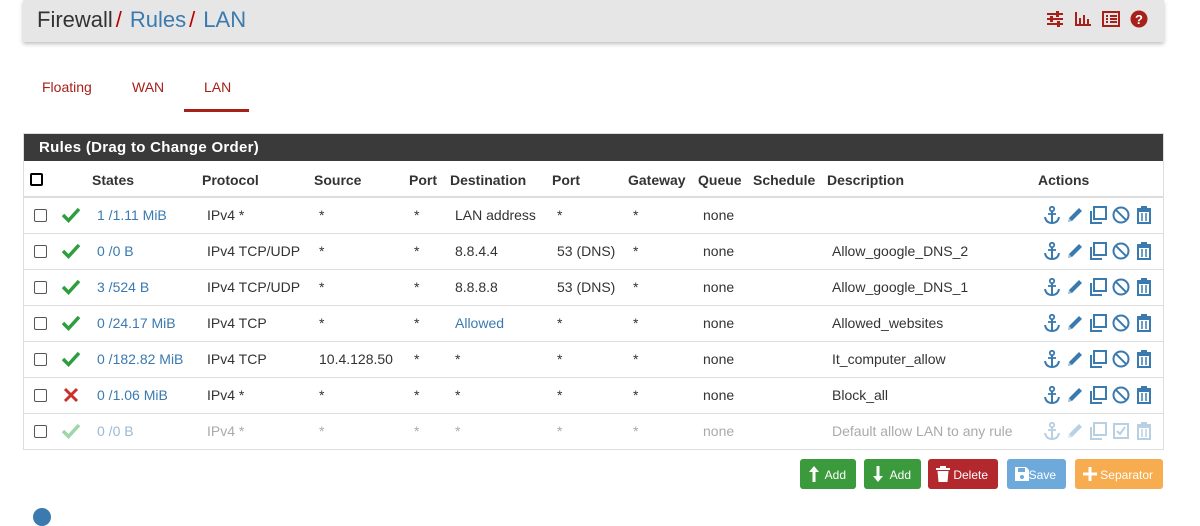 This screenshot has height=526, width=1200. What do you see at coordinates (217, 87) in the screenshot?
I see `tab-lan: LAN` at bounding box center [217, 87].